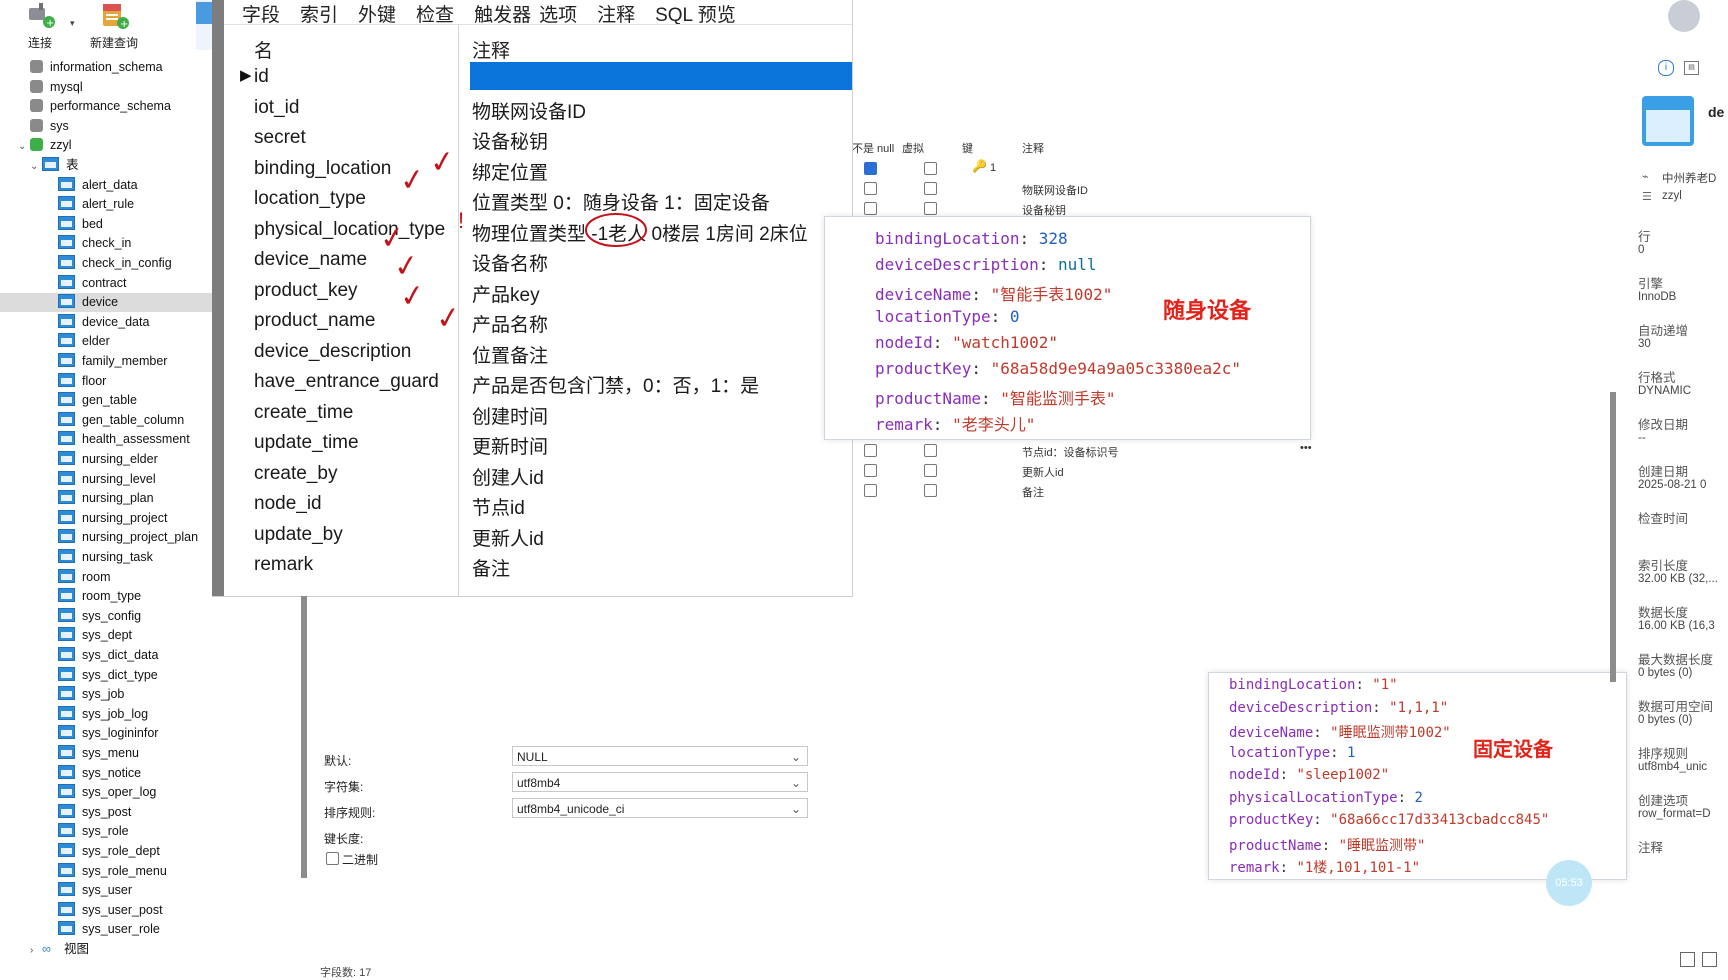 This screenshot has height=980, width=1728. I want to click on field-name-cell: product_name, so click(314, 321).